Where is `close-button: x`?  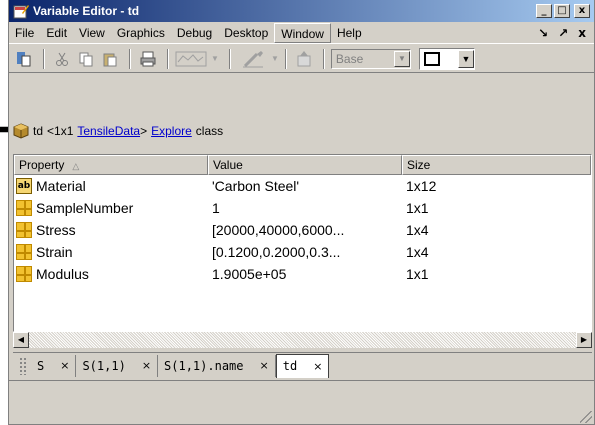
close-button: x is located at coordinates (582, 11).